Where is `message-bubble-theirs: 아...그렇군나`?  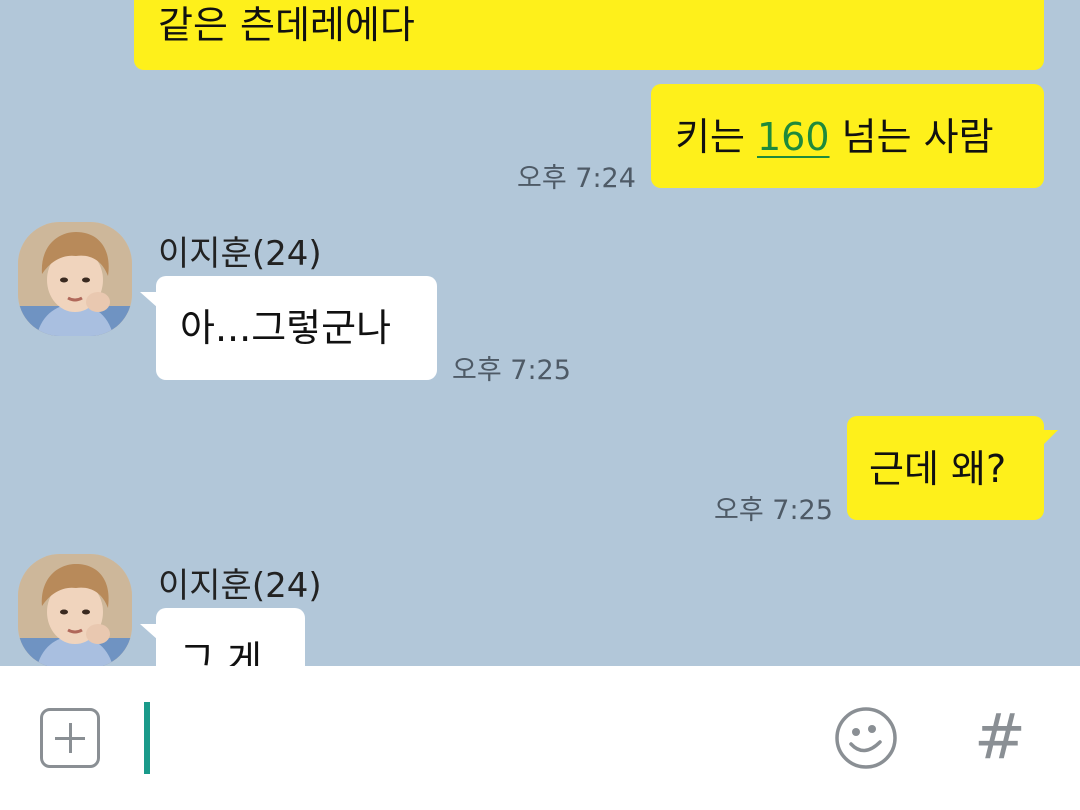 message-bubble-theirs: 아...그렇군나 is located at coordinates (296, 328).